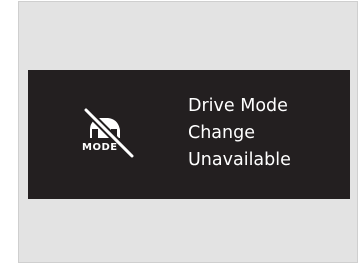  What do you see at coordinates (239, 160) in the screenshot?
I see `message-line-3: Unavailable` at bounding box center [239, 160].